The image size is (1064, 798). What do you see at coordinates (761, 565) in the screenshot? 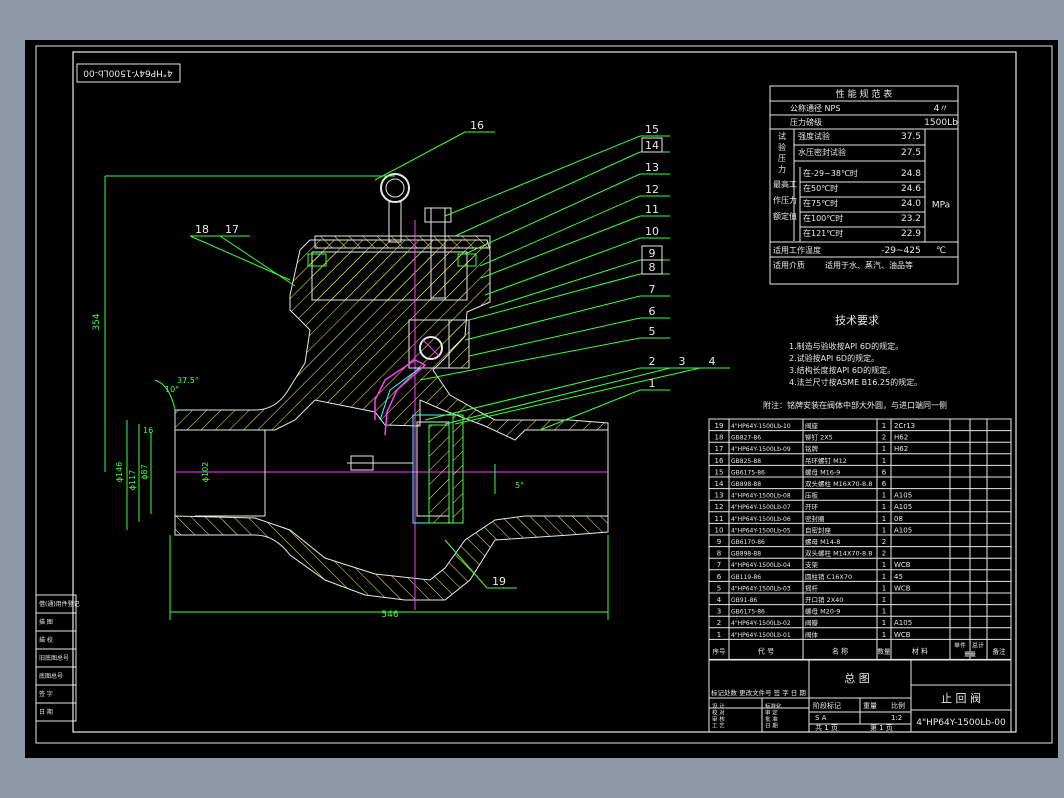
I see `bom-code: 4"HP64Y-1500Lb-04` at bounding box center [761, 565].